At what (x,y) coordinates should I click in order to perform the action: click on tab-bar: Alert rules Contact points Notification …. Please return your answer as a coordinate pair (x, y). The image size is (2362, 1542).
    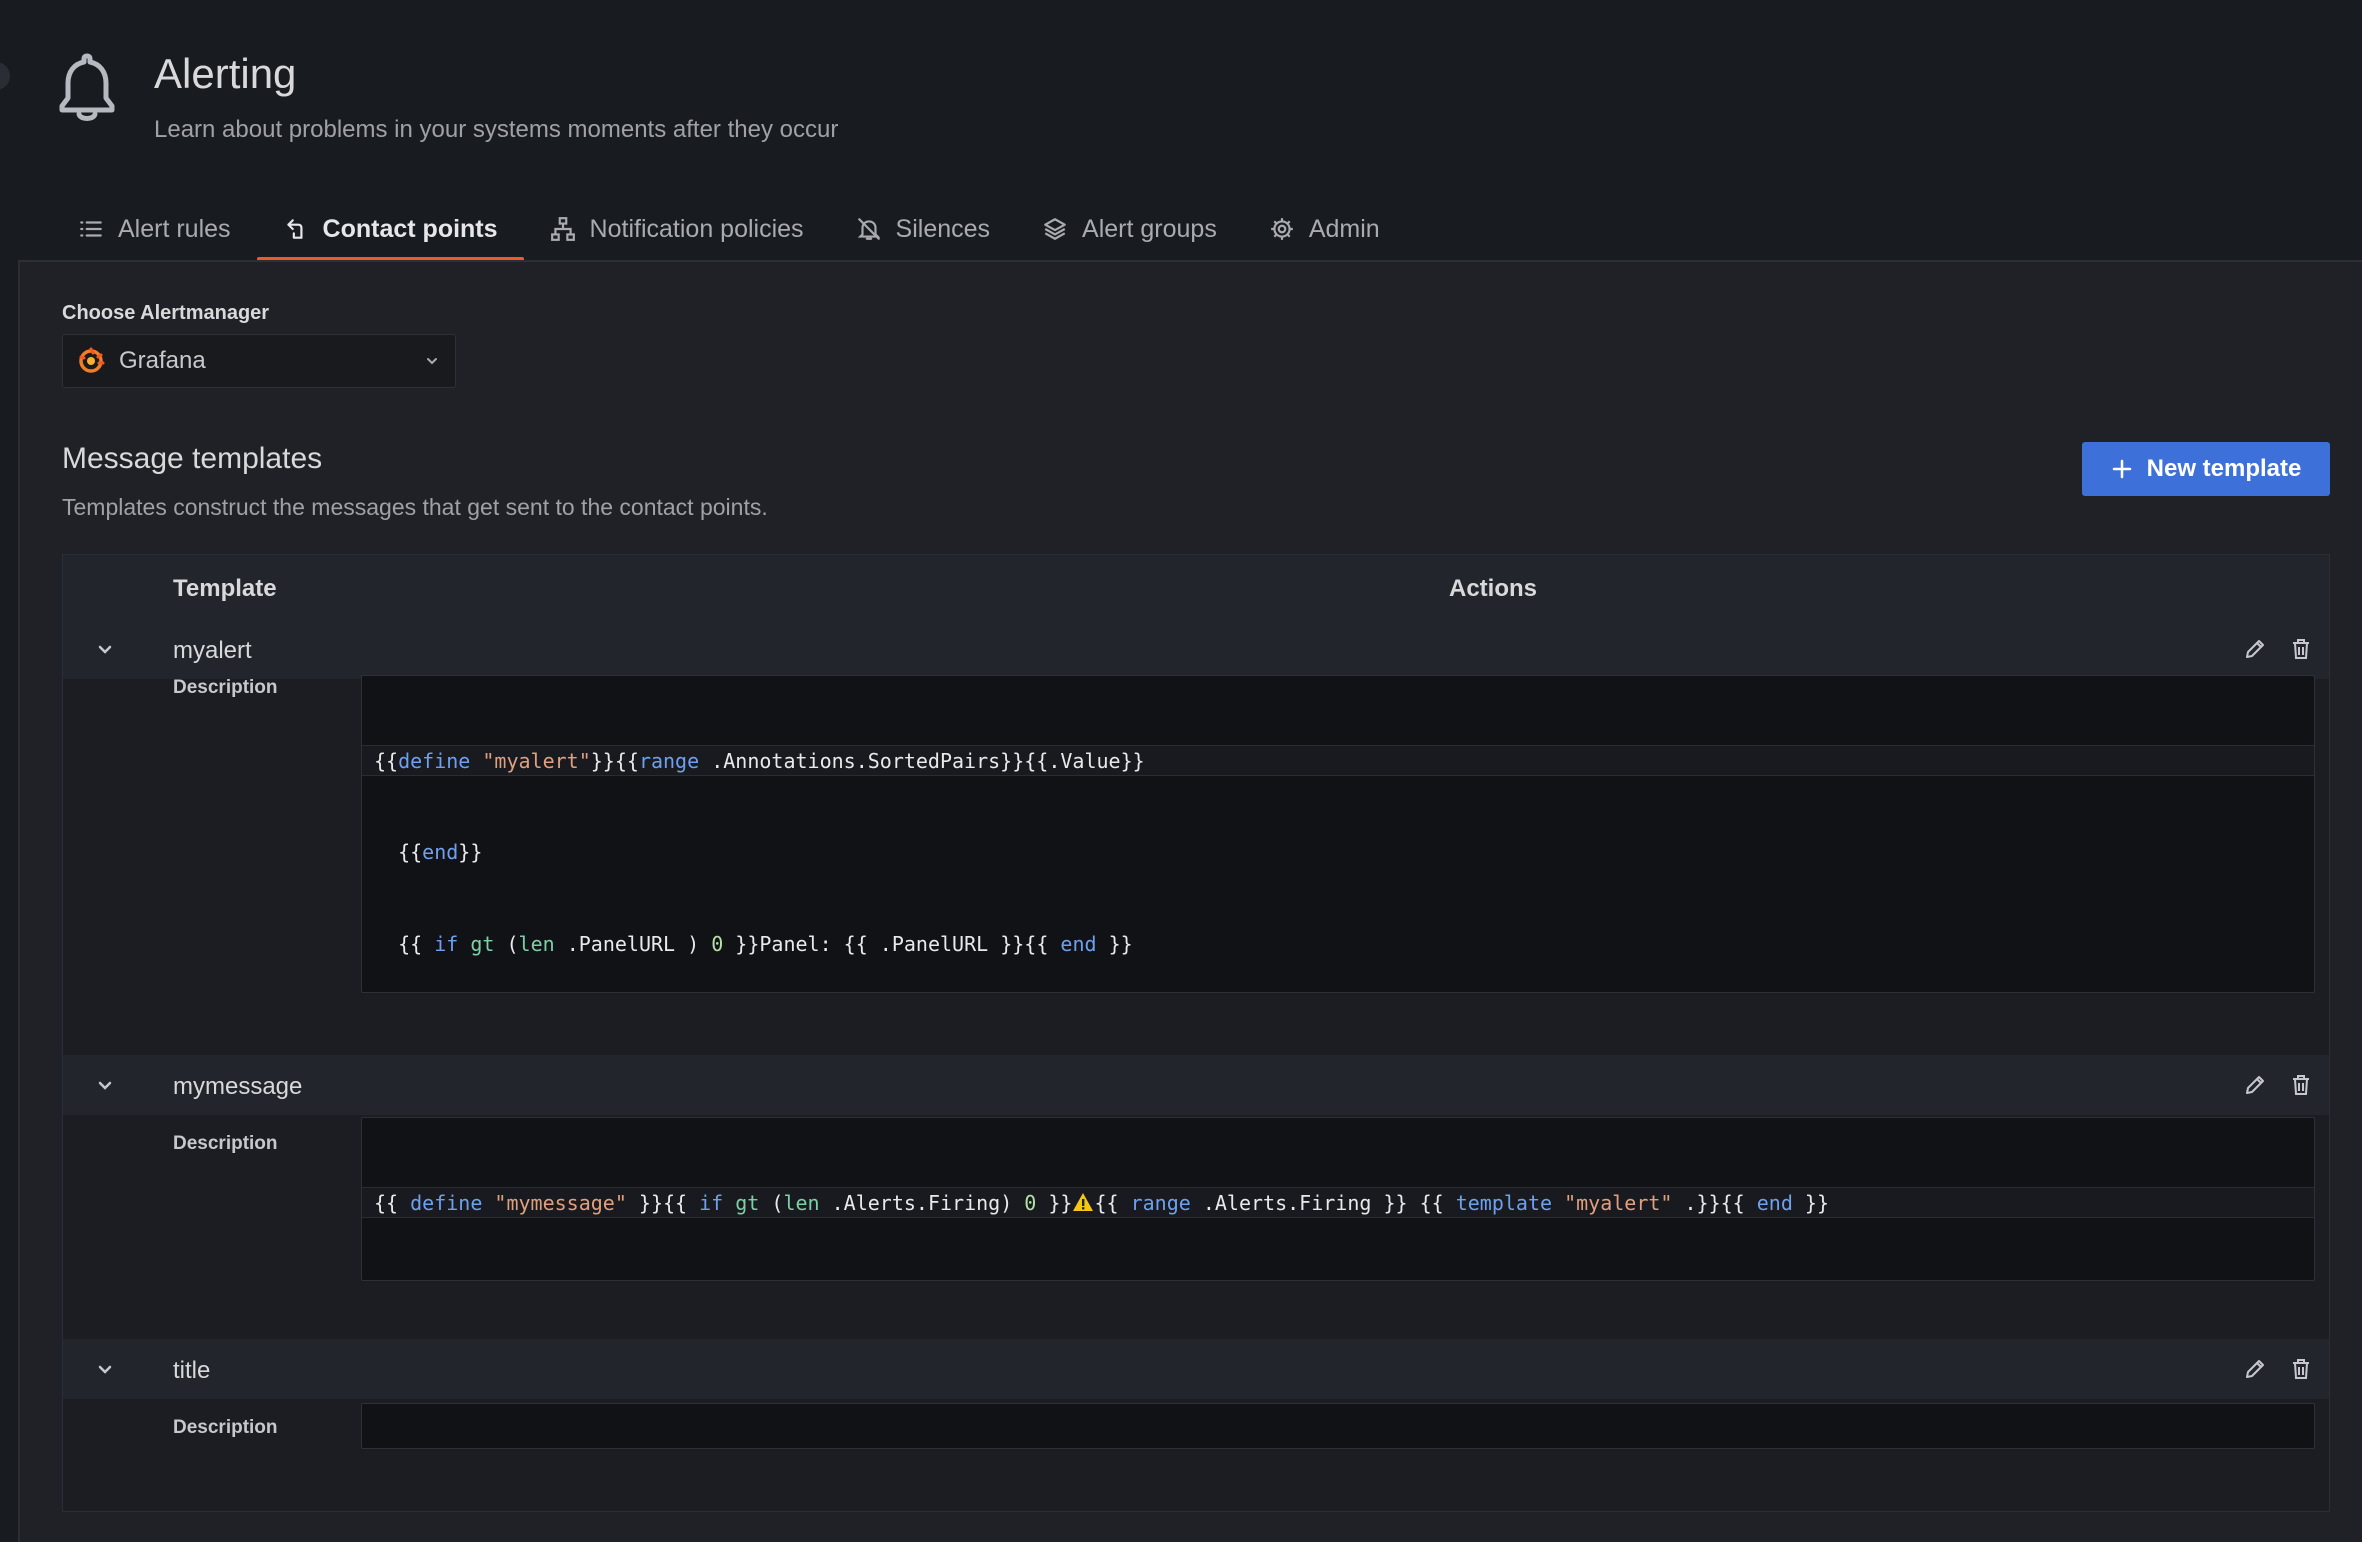
    Looking at the image, I should click on (729, 231).